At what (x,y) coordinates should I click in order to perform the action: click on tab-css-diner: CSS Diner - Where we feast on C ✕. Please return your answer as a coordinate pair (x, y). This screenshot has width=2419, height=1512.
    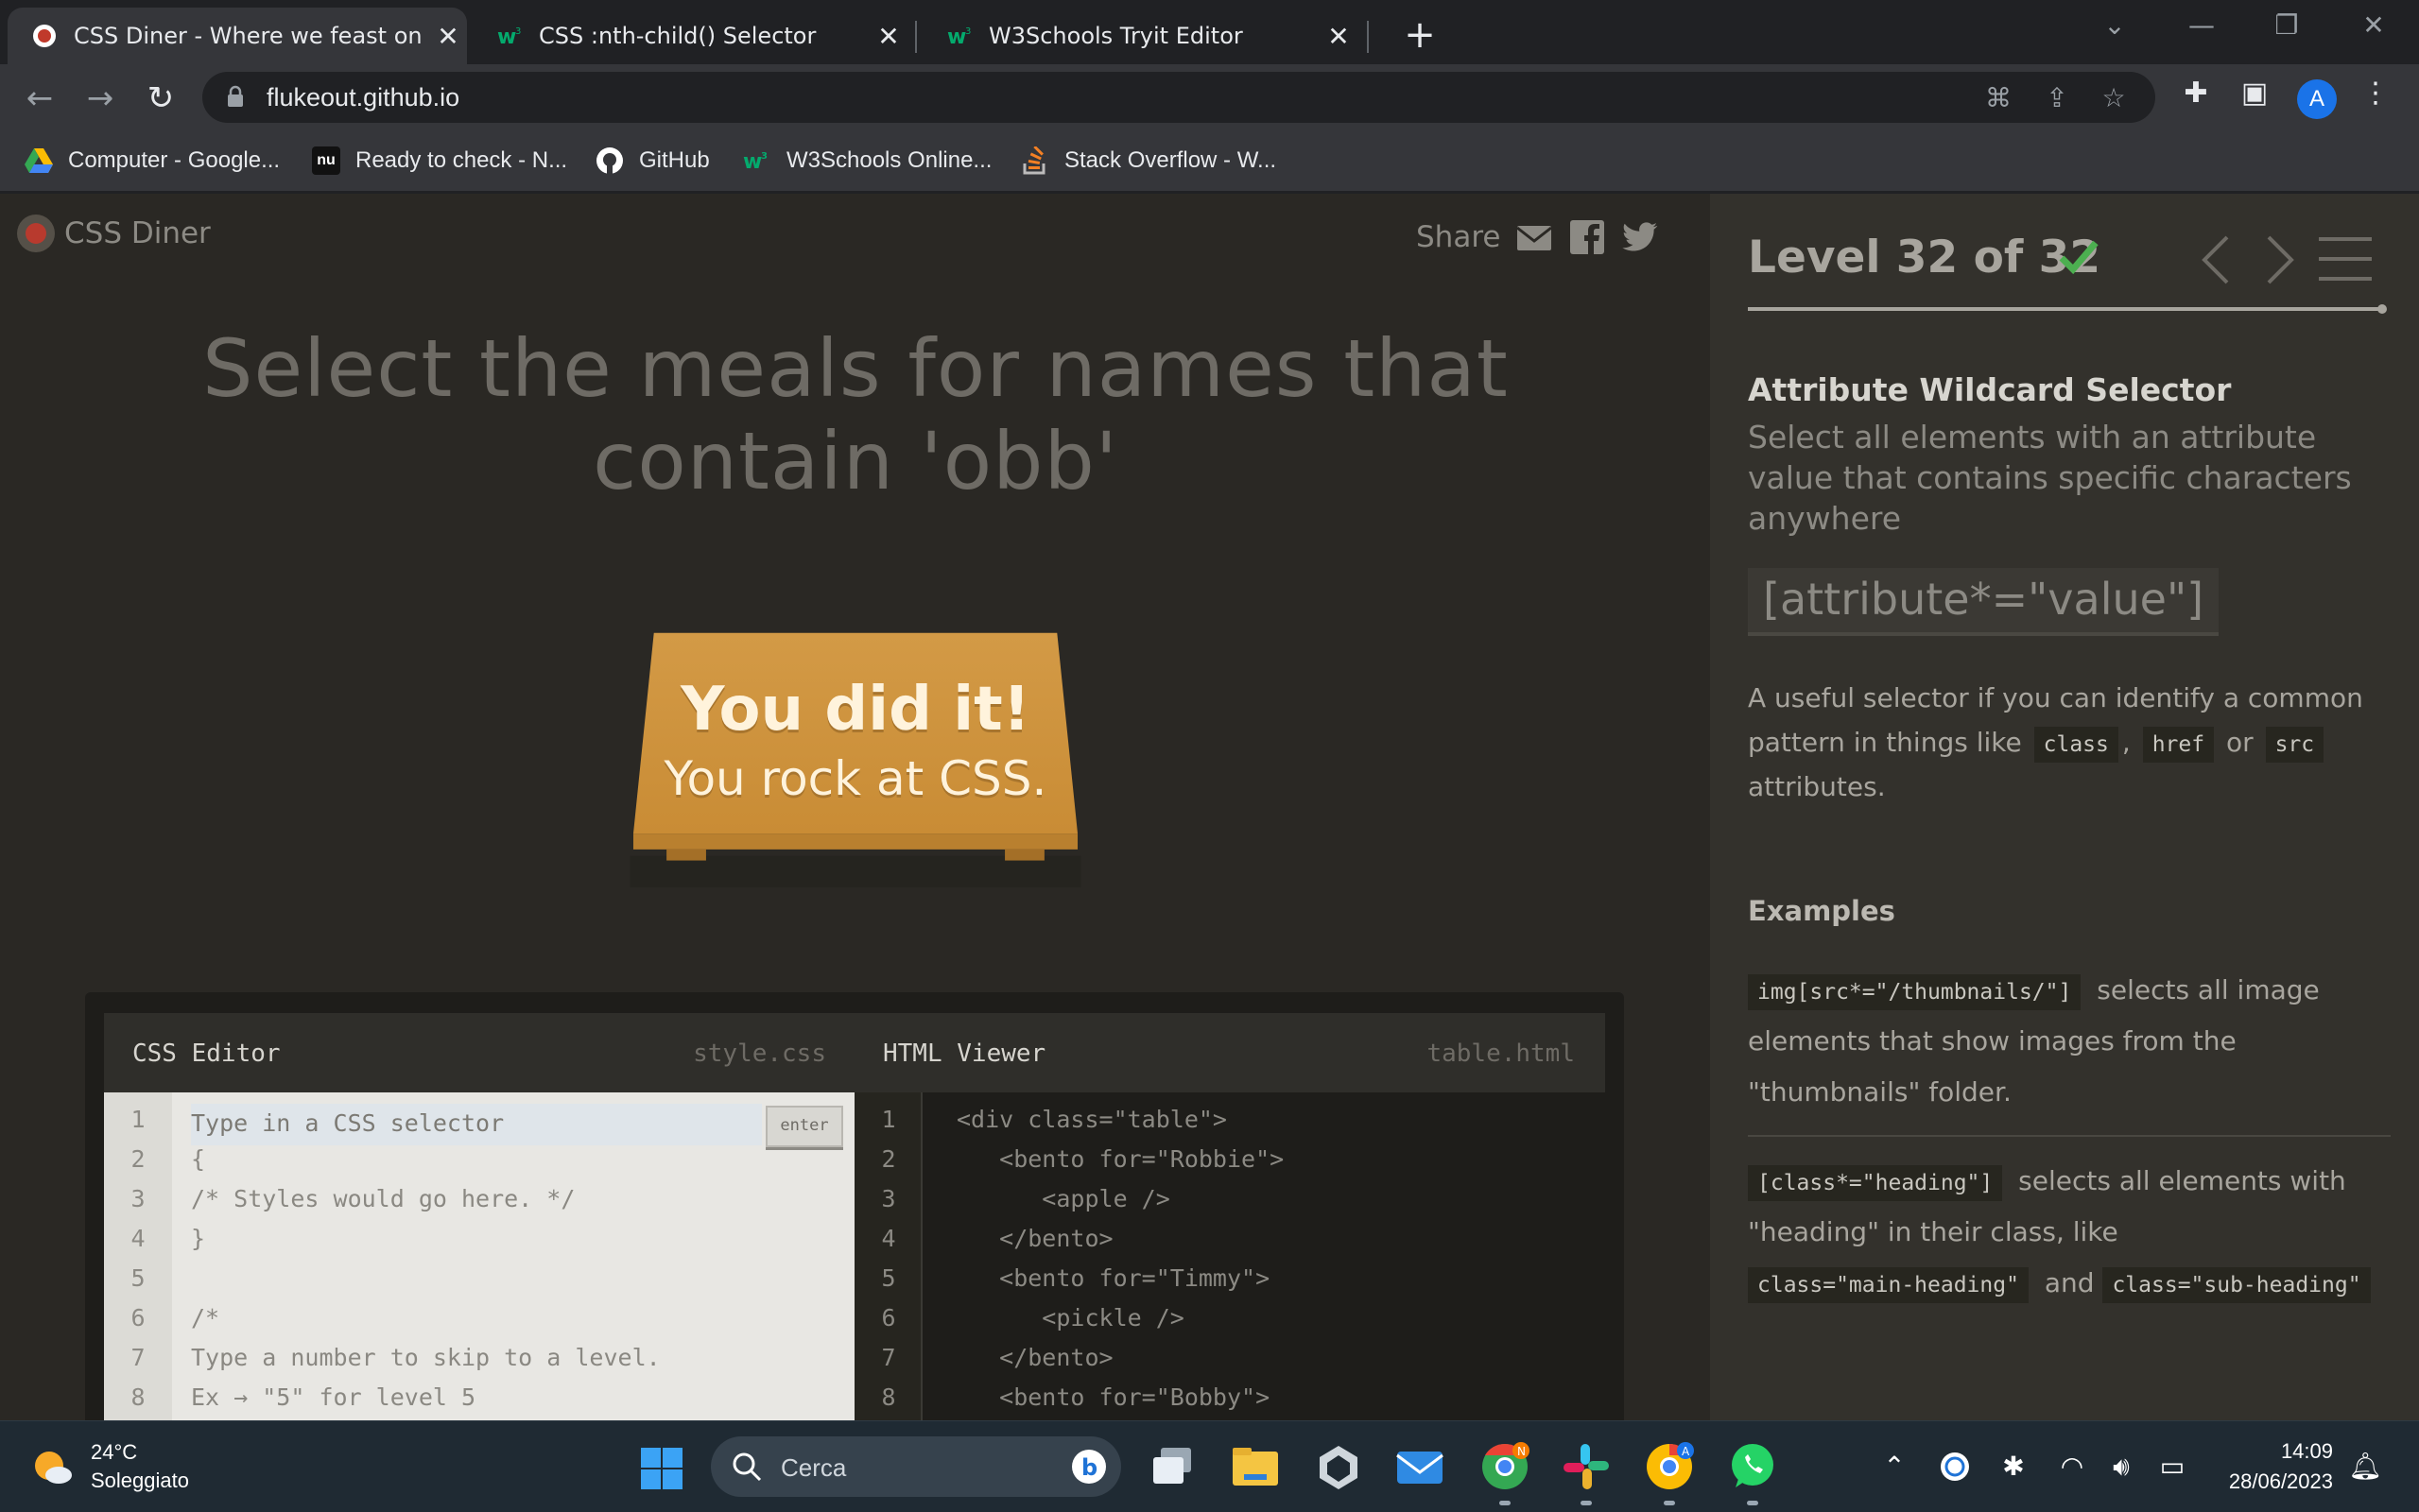
    Looking at the image, I should click on (238, 36).